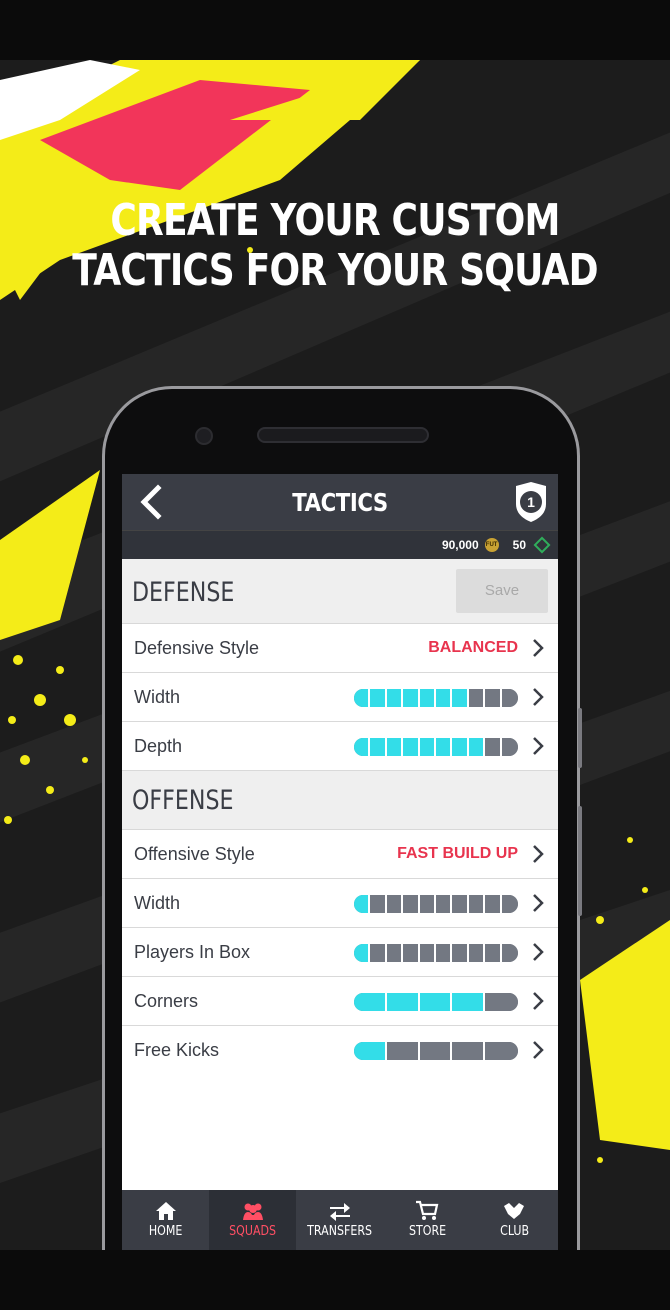 The width and height of the screenshot is (670, 1310). What do you see at coordinates (340, 800) in the screenshot?
I see `section-offense-header: OFFENSE` at bounding box center [340, 800].